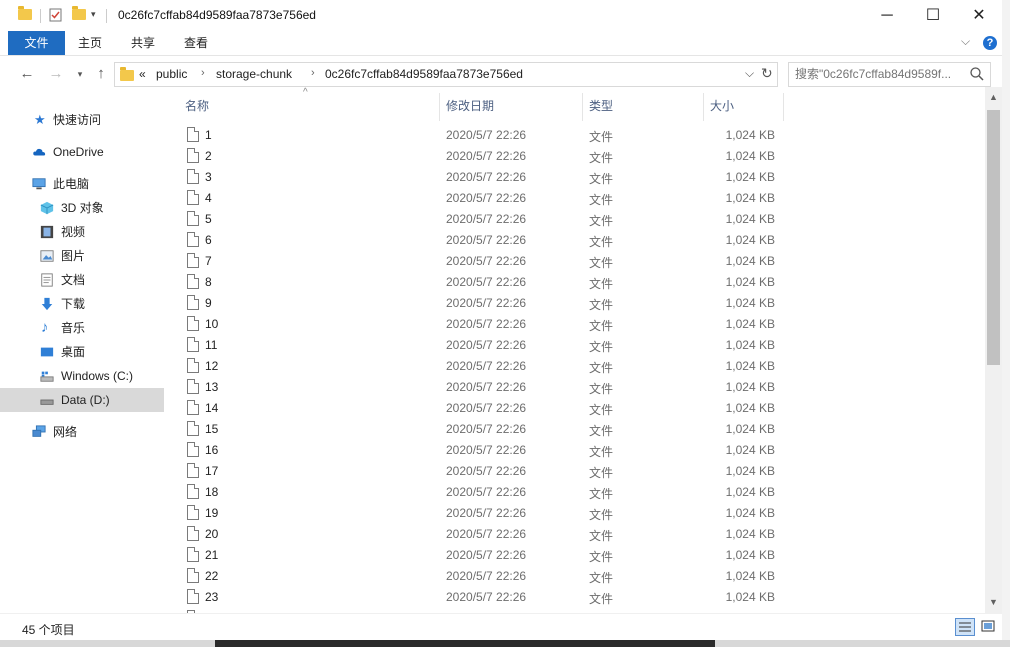 This screenshot has width=1010, height=647. What do you see at coordinates (254, 74) in the screenshot?
I see `breadcrumb-storage-chunk: storage-chunk` at bounding box center [254, 74].